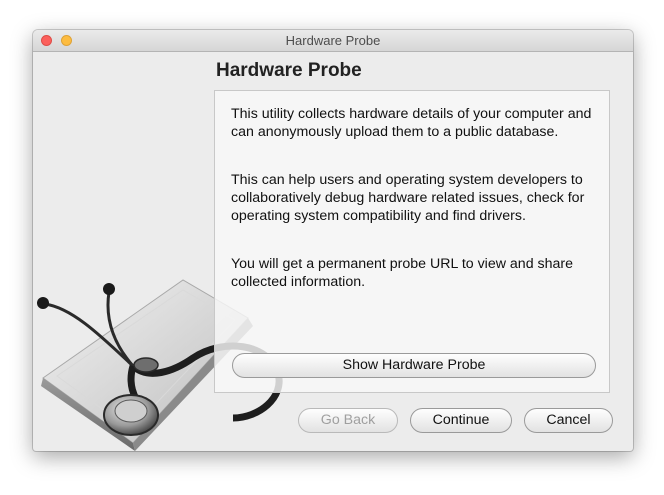  What do you see at coordinates (289, 70) in the screenshot?
I see `page-heading: Hardware Probe` at bounding box center [289, 70].